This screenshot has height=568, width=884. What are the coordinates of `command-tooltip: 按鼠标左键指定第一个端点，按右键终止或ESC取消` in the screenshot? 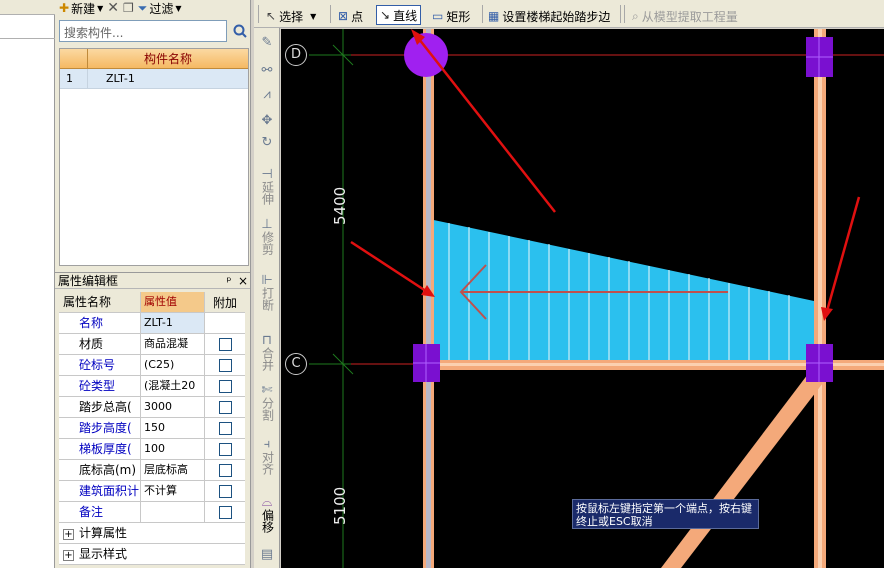 It's located at (665, 514).